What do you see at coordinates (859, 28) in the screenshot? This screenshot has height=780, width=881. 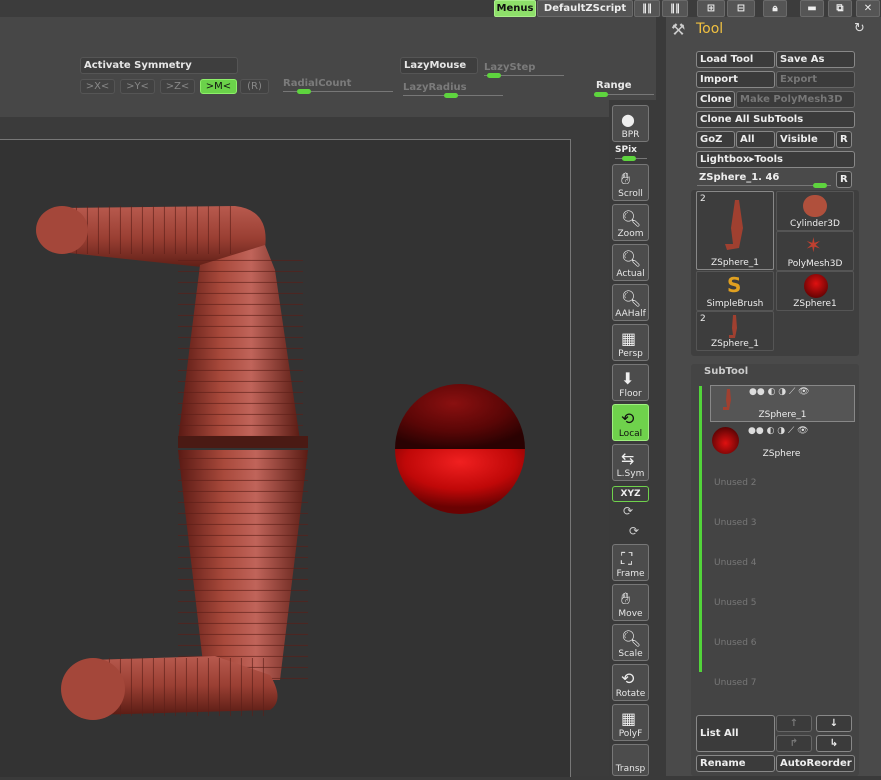 I see `refresh-icon: ↻` at bounding box center [859, 28].